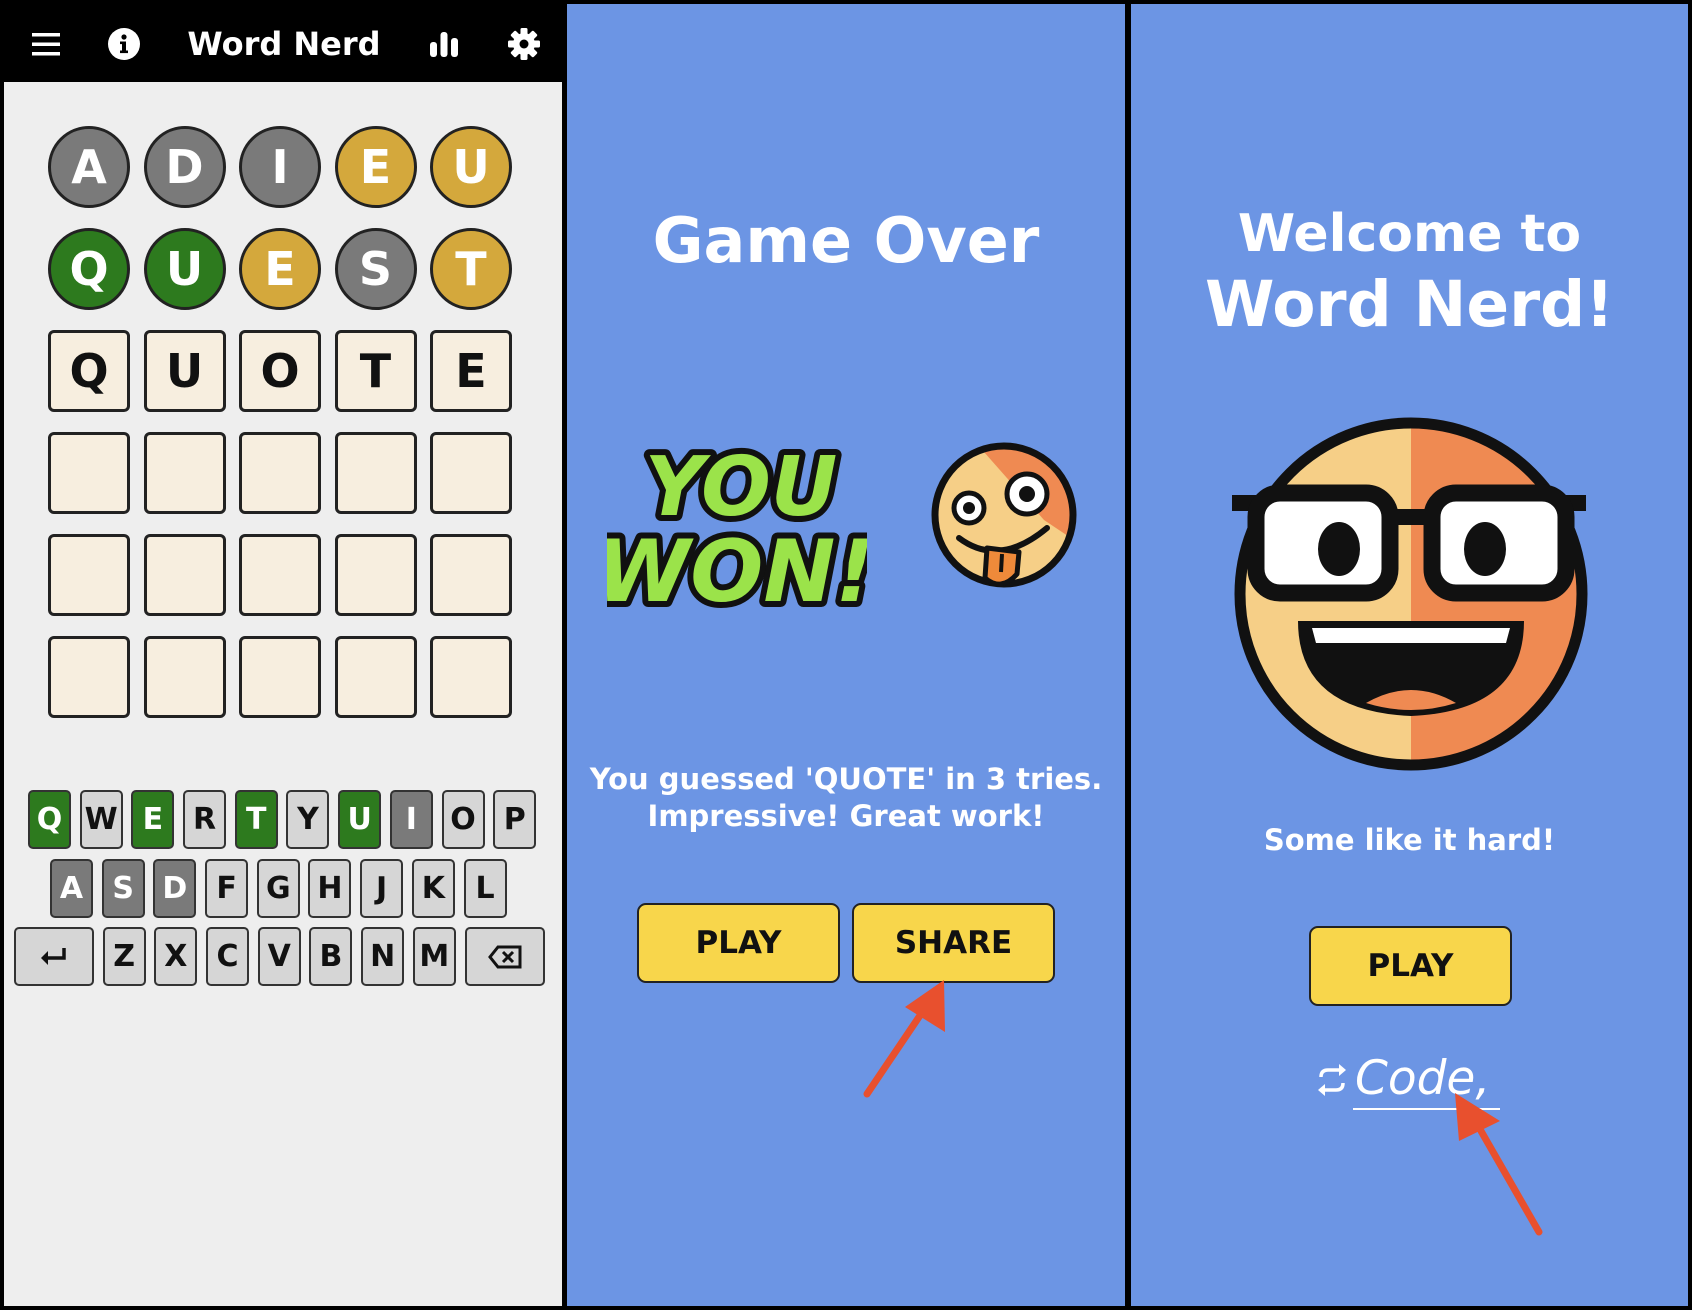  I want to click on key-f: F, so click(227, 888).